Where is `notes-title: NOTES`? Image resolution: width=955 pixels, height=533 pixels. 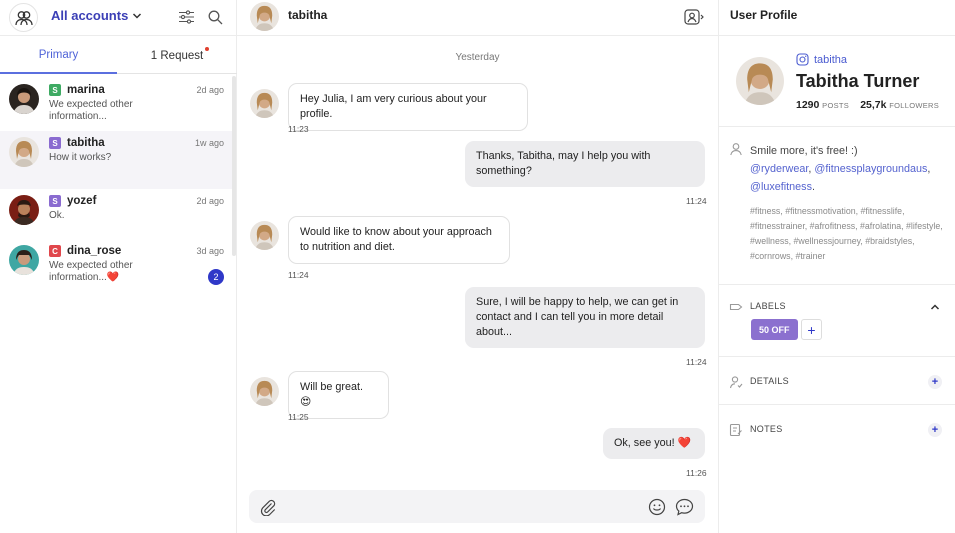 notes-title: NOTES is located at coordinates (766, 429).